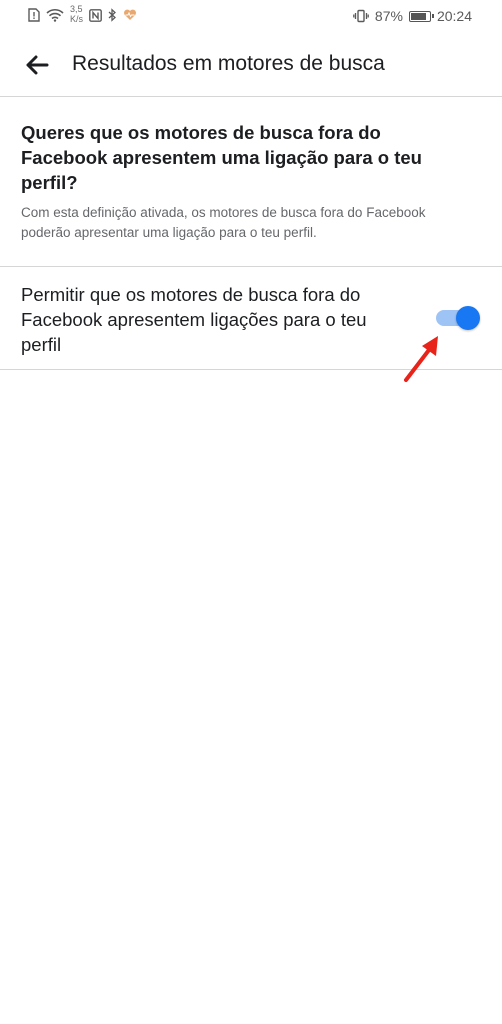 This screenshot has height=1024, width=502. Describe the element at coordinates (77, 19) in the screenshot. I see `network-speed-unit: K/s` at that location.